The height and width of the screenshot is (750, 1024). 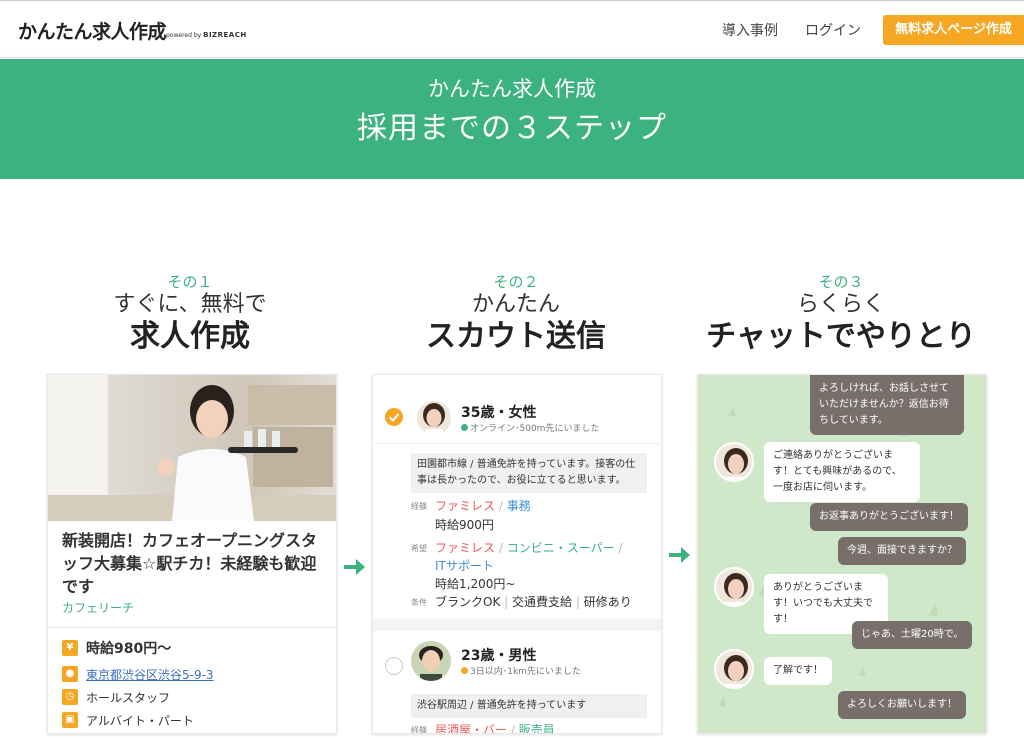 I want to click on cond-value: ブランクOK | 交通費支給 | 研修あり, so click(x=533, y=601).